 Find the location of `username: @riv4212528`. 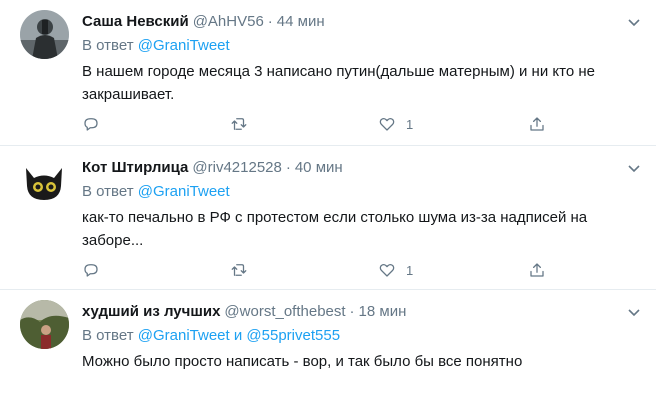

username: @riv4212528 is located at coordinates (236, 167).